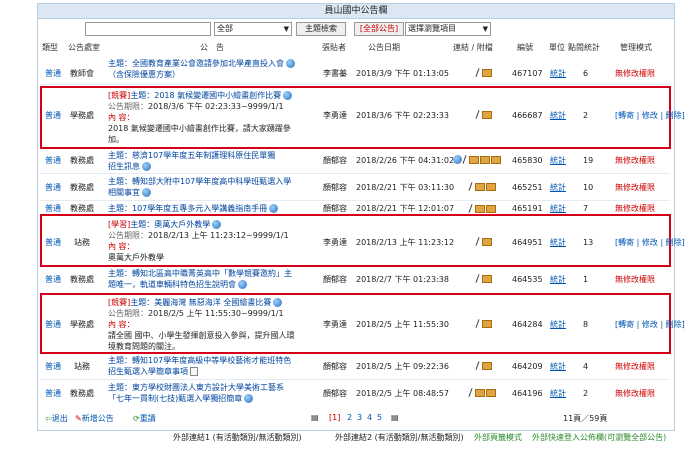 Image resolution: width=697 pixels, height=450 pixels. Describe the element at coordinates (384, 47) in the screenshot. I see `header-date: 公告日期` at that location.